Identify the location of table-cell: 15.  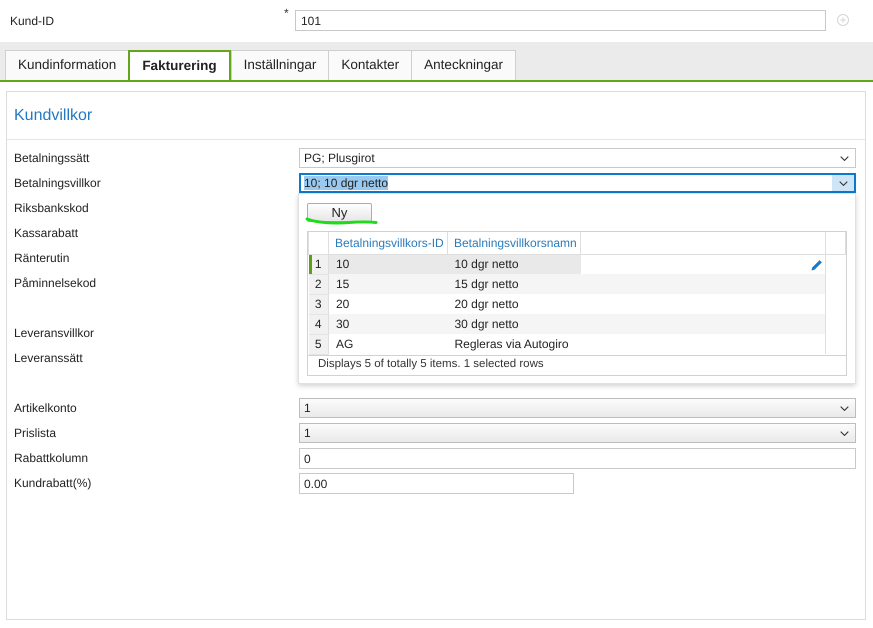
(388, 284).